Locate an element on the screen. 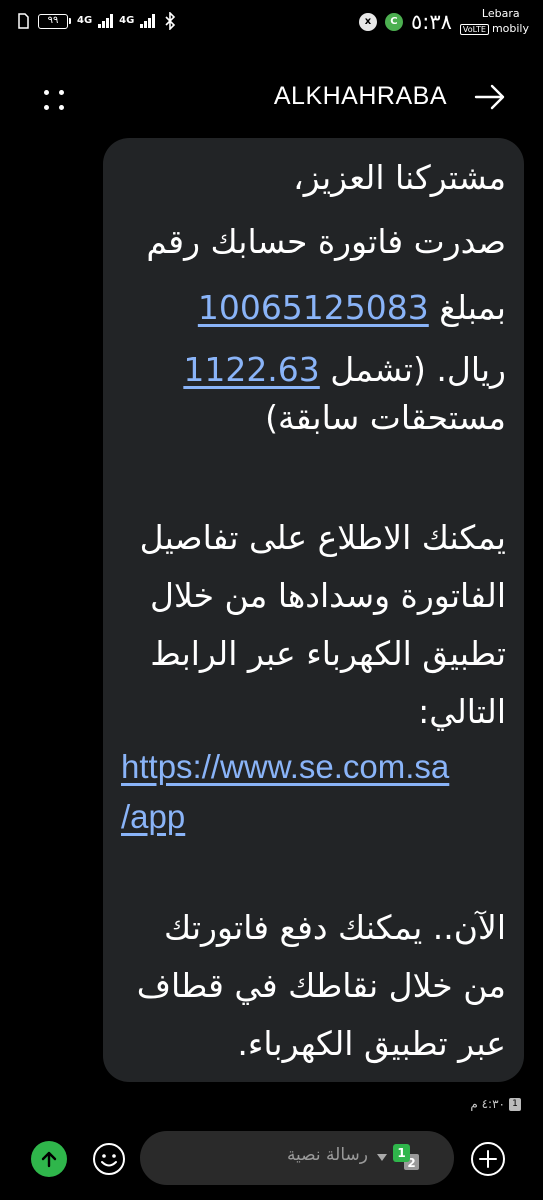 This screenshot has height=1200, width=543. smiley-icon is located at coordinates (109, 1159).